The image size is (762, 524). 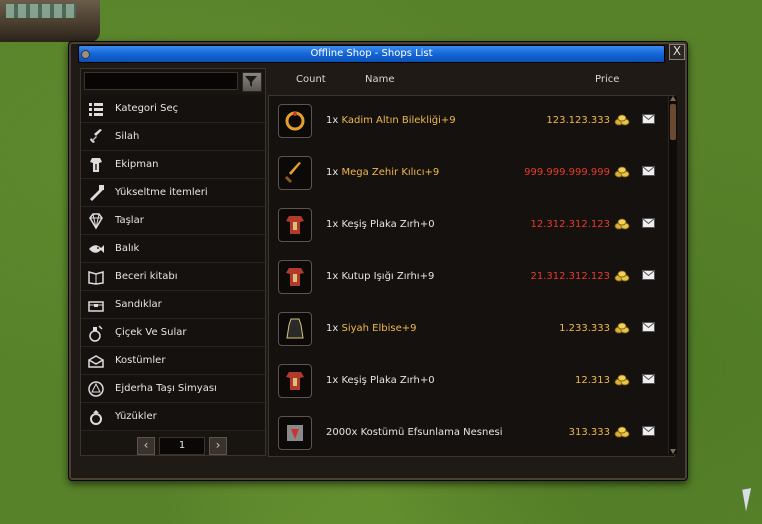 I want to click on shop-item-row: 1x Kutup Işığı Zırhı+9 21.312.312.123, so click(x=467, y=278).